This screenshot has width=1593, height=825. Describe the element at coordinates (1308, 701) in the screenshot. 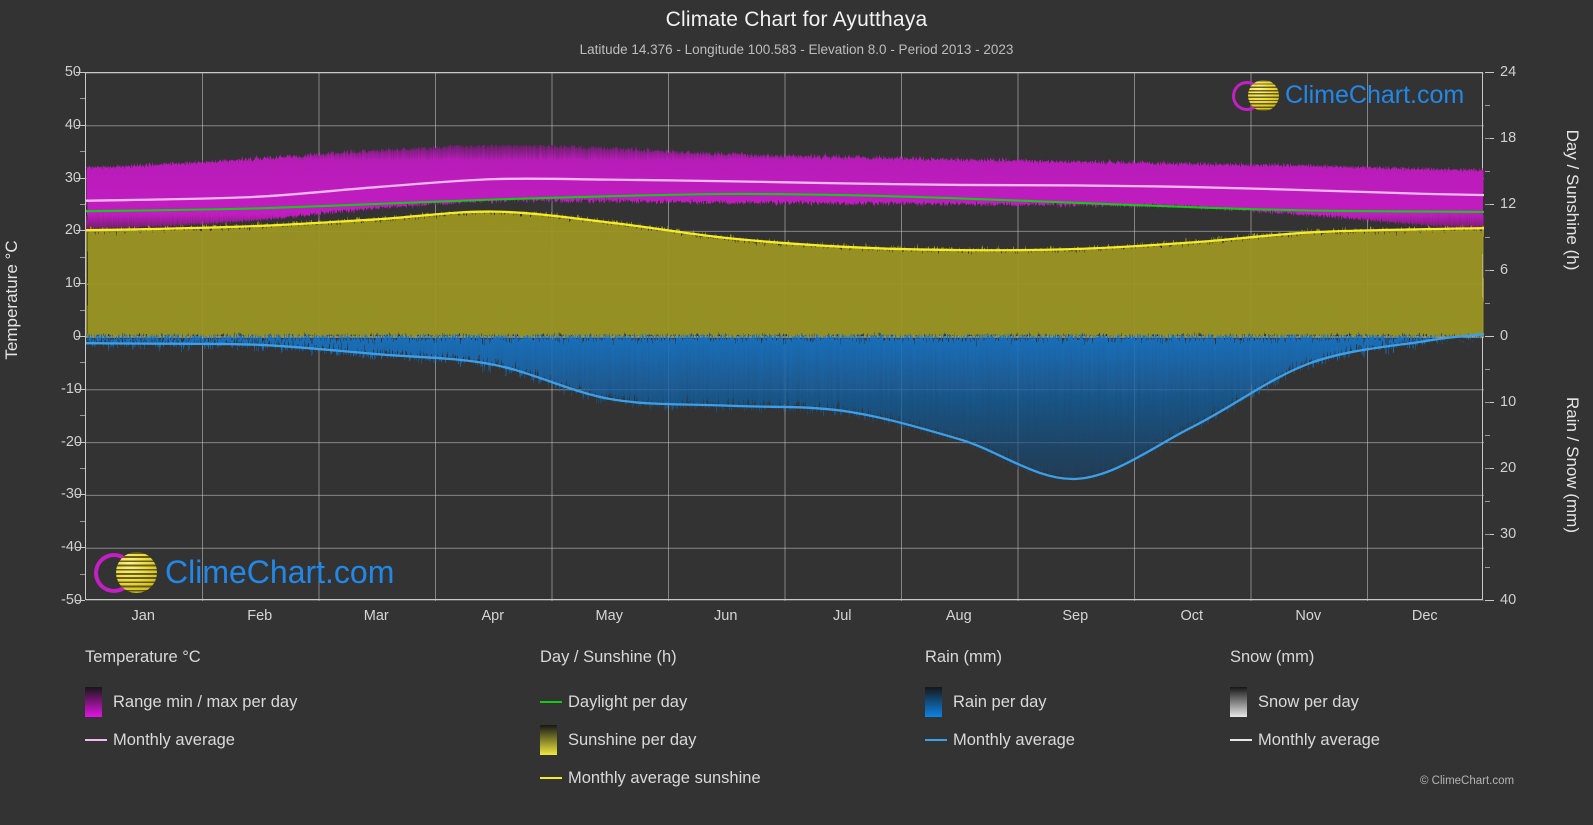

I see `legend-item-label: Snow per day` at that location.